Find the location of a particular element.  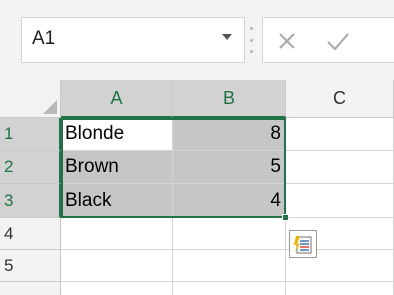

cell-a2: Brown is located at coordinates (117, 167).